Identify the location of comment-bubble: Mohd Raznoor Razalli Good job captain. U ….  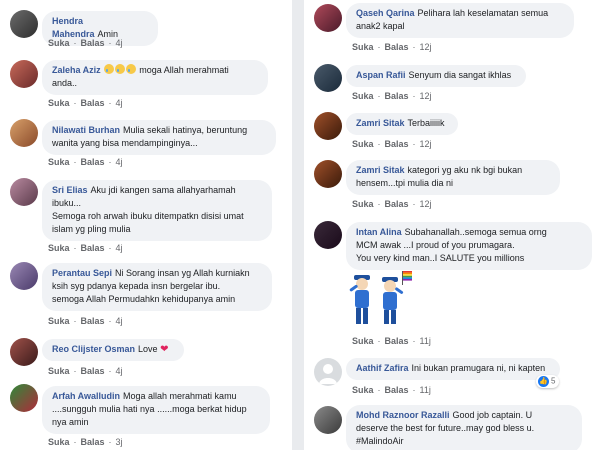
(464, 427).